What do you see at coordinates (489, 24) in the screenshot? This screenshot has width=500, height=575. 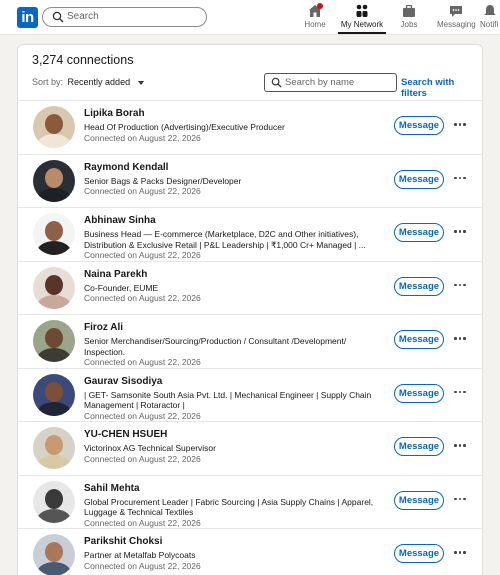 I see `nav-notifications-label: Notifi` at bounding box center [489, 24].